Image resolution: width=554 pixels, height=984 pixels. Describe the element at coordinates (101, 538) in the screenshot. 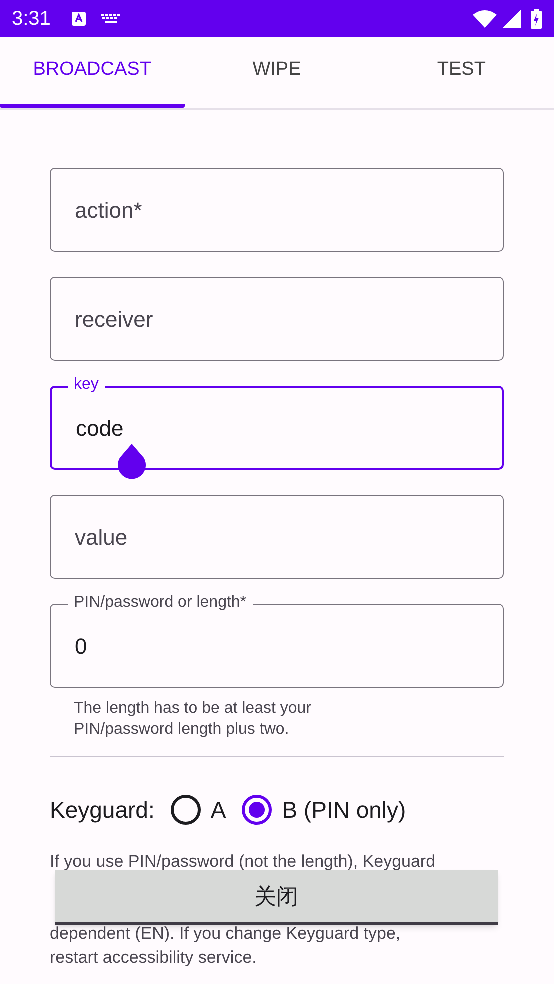

I see `field-placeholder: value` at that location.